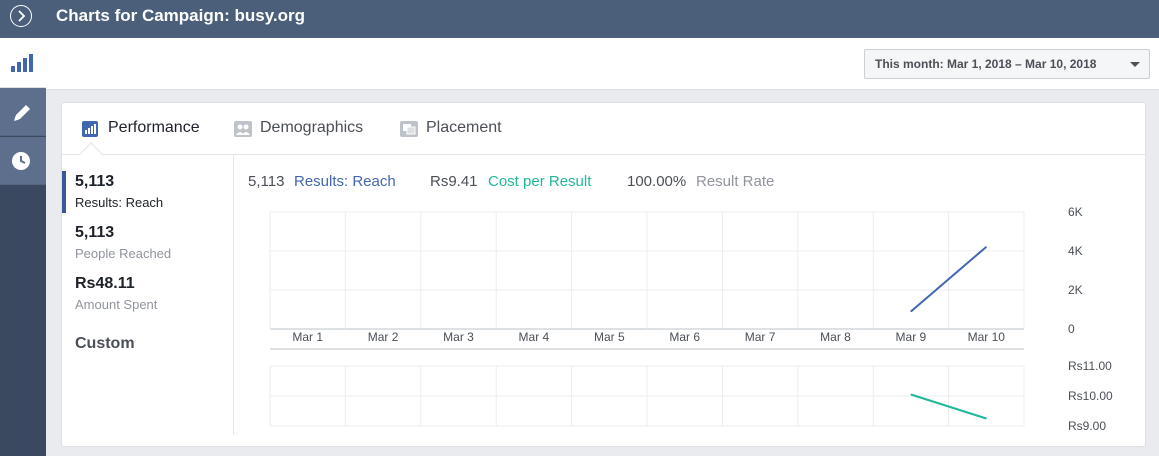 The width and height of the screenshot is (1159, 456). What do you see at coordinates (835, 337) in the screenshot?
I see `x-tick-label: Mar 8` at bounding box center [835, 337].